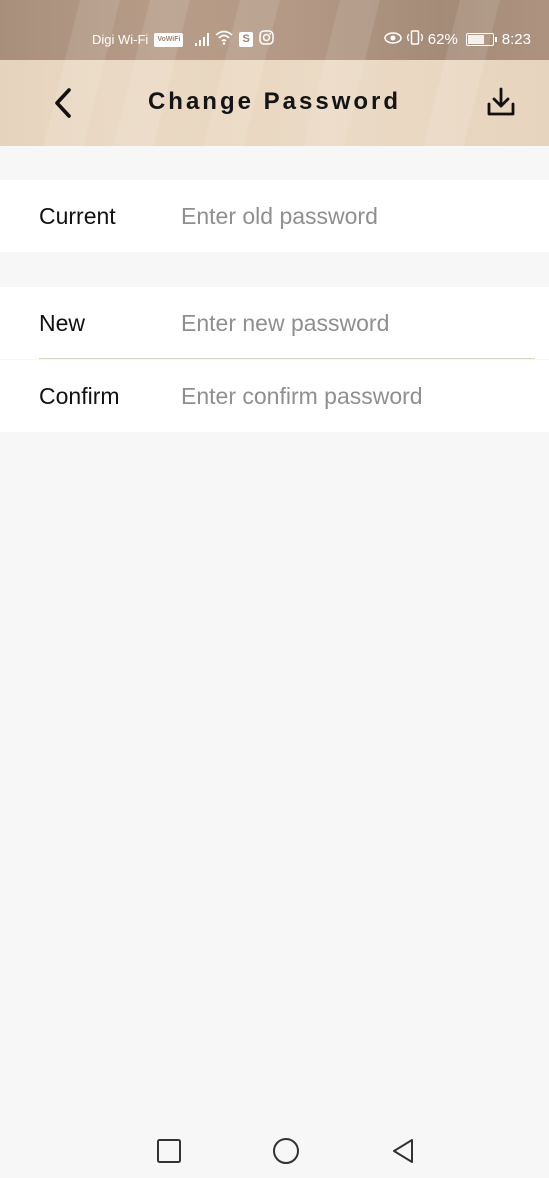 Image resolution: width=549 pixels, height=1178 pixels. Describe the element at coordinates (355, 396) in the screenshot. I see `confirm-password-input` at that location.